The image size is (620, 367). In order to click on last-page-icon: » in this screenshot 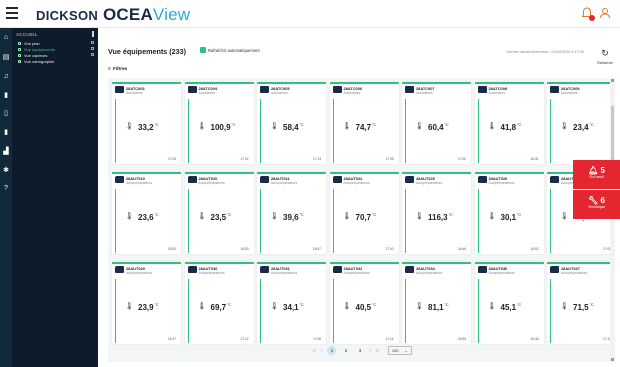, I will do `click(377, 351)`.